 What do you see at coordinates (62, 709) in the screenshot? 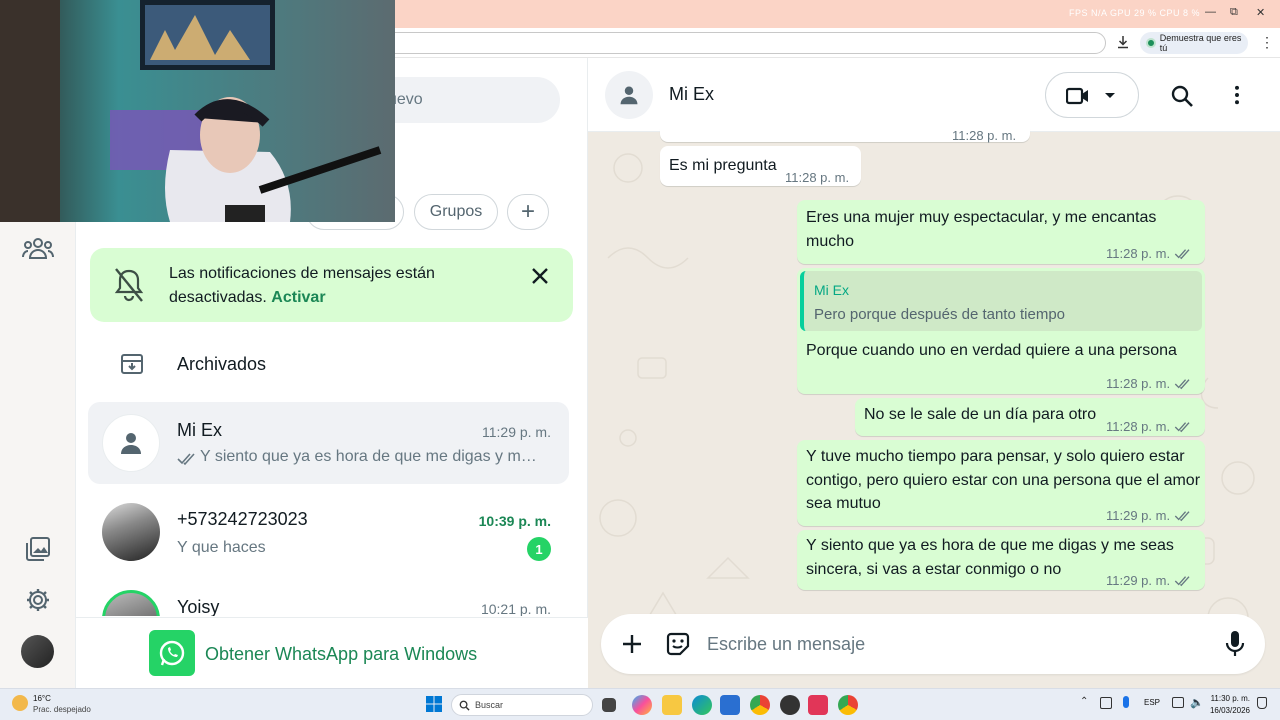
I see `weather-desc: Prac. despejado` at bounding box center [62, 709].